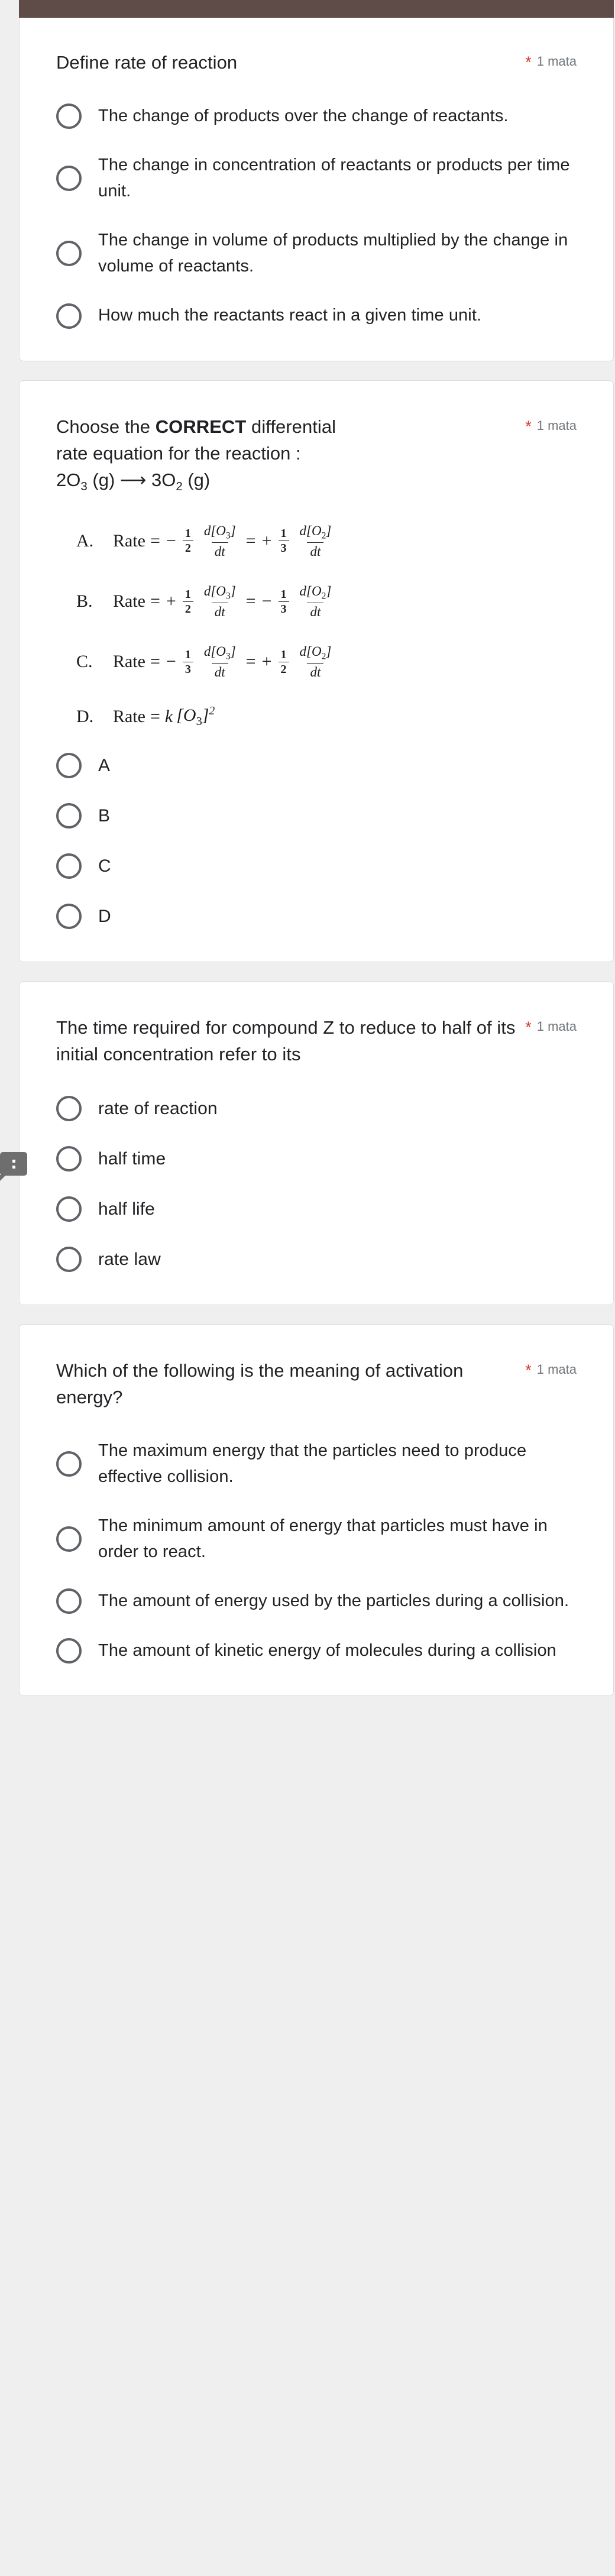 Image resolution: width=615 pixels, height=2576 pixels. What do you see at coordinates (104, 866) in the screenshot?
I see `option-label: C` at bounding box center [104, 866].